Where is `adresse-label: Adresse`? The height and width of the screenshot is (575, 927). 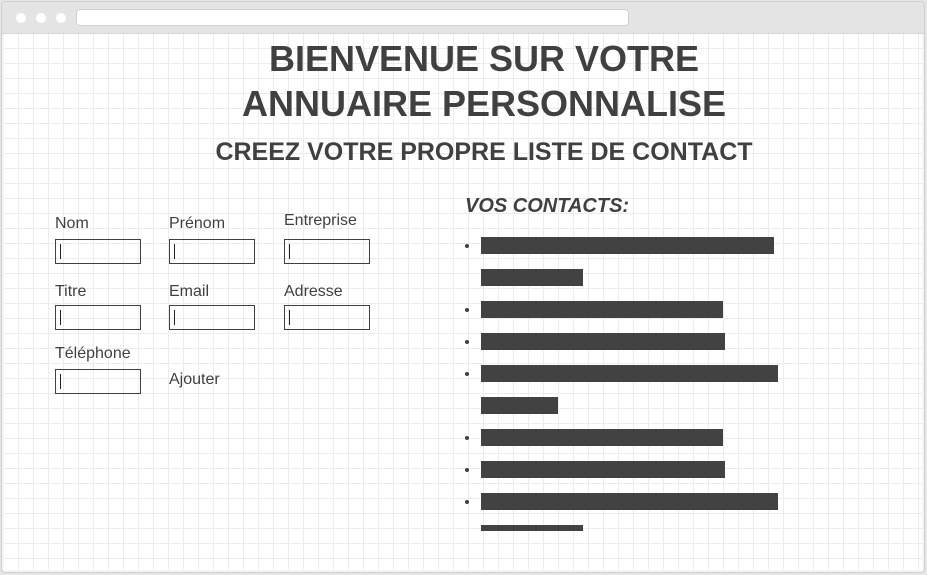
adresse-label: Adresse is located at coordinates (313, 291).